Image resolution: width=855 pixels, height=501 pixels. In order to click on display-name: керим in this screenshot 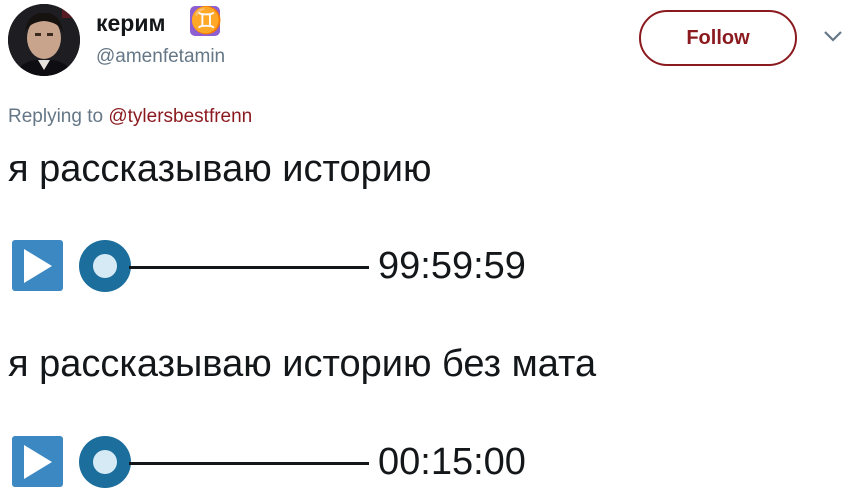, I will do `click(131, 23)`.